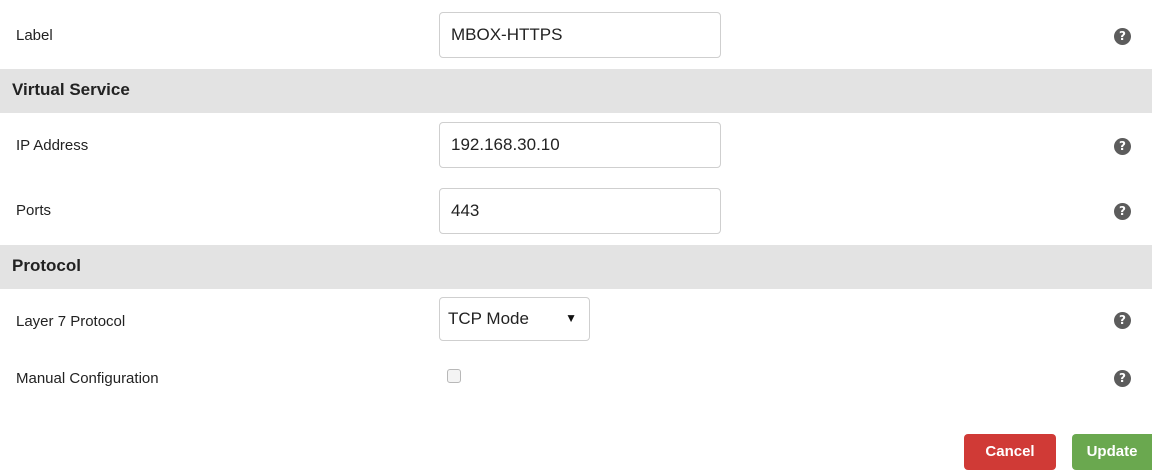  I want to click on section-title: Protocol, so click(46, 265).